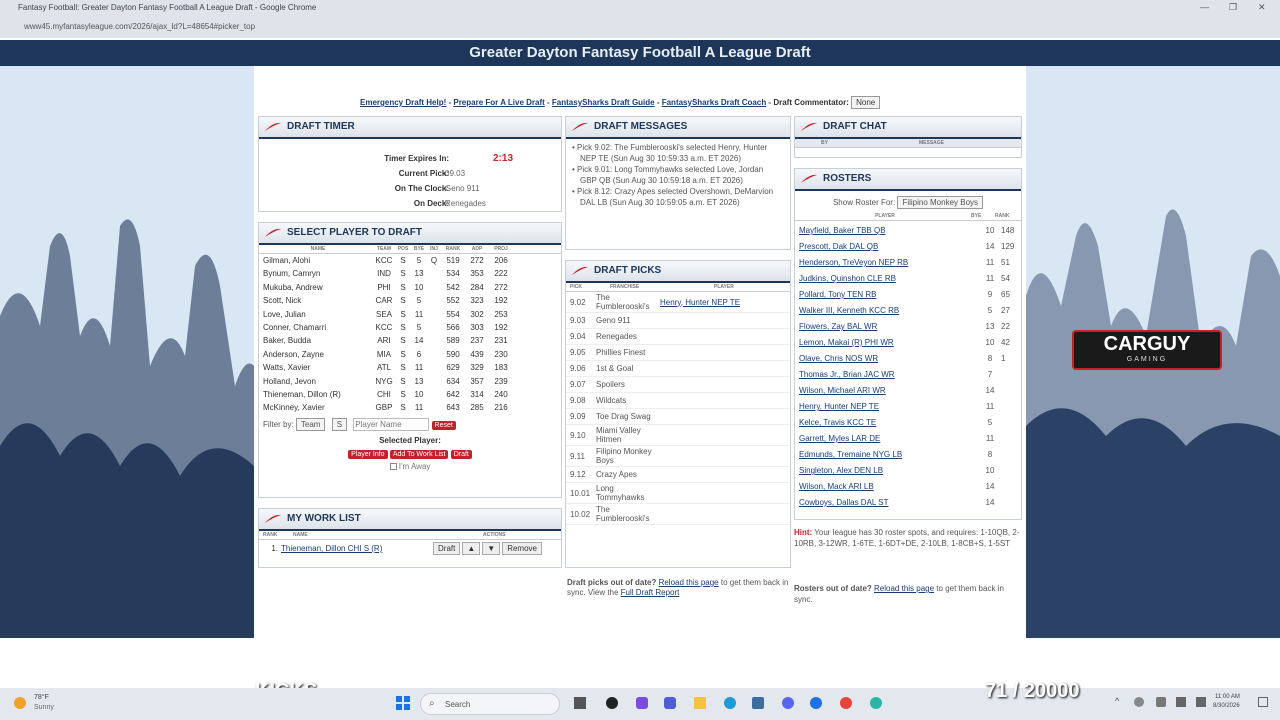 This screenshot has width=1280, height=720. What do you see at coordinates (866, 102) in the screenshot?
I see `commentator-select: None` at bounding box center [866, 102].